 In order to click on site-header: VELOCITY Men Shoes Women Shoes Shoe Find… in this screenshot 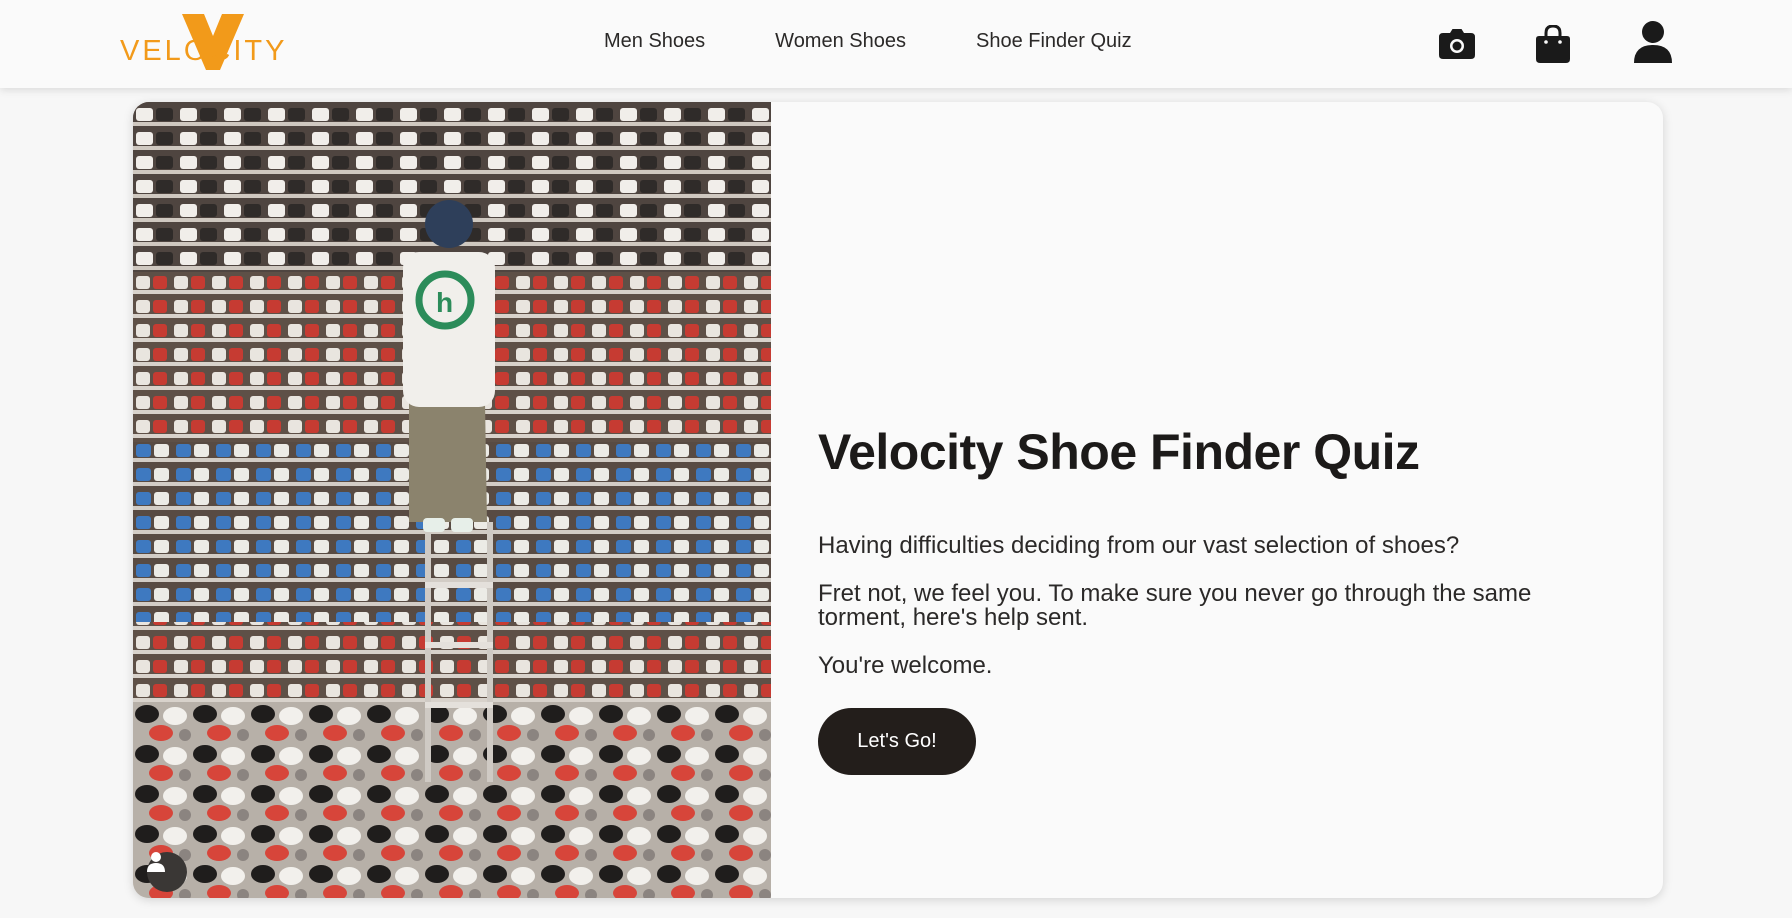, I will do `click(896, 44)`.